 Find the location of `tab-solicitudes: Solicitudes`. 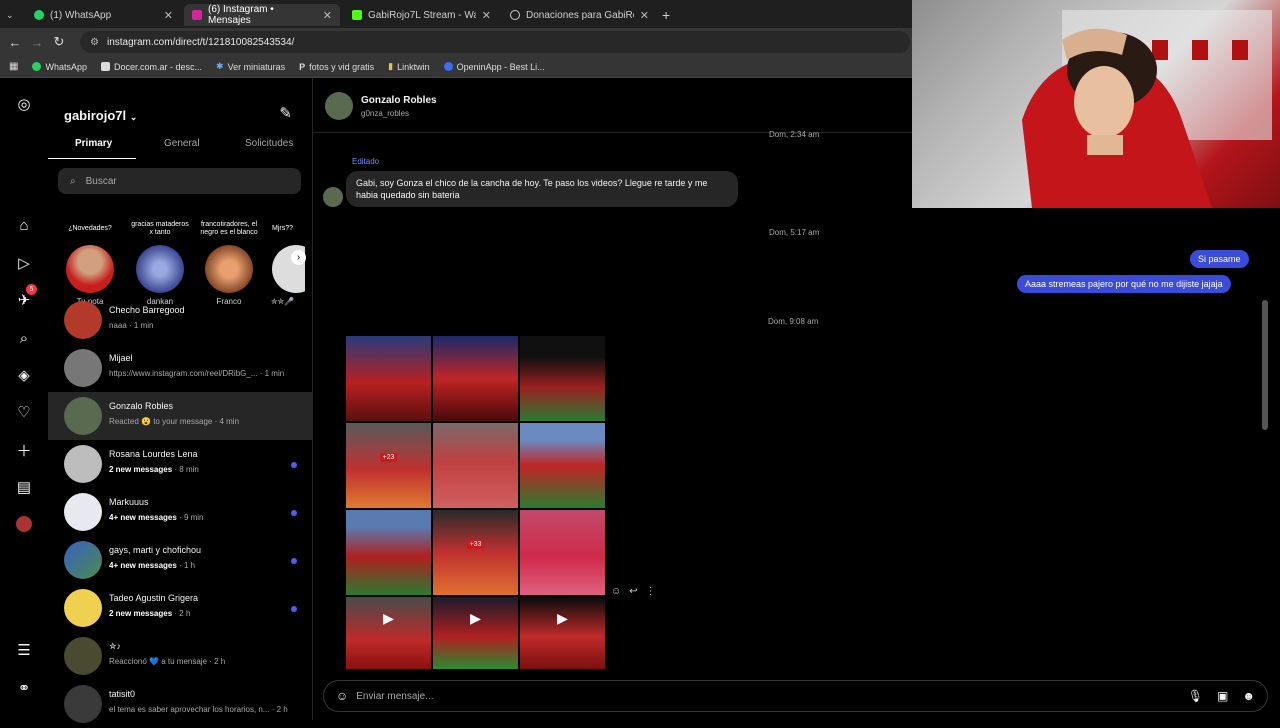

tab-solicitudes: Solicitudes is located at coordinates (269, 143).